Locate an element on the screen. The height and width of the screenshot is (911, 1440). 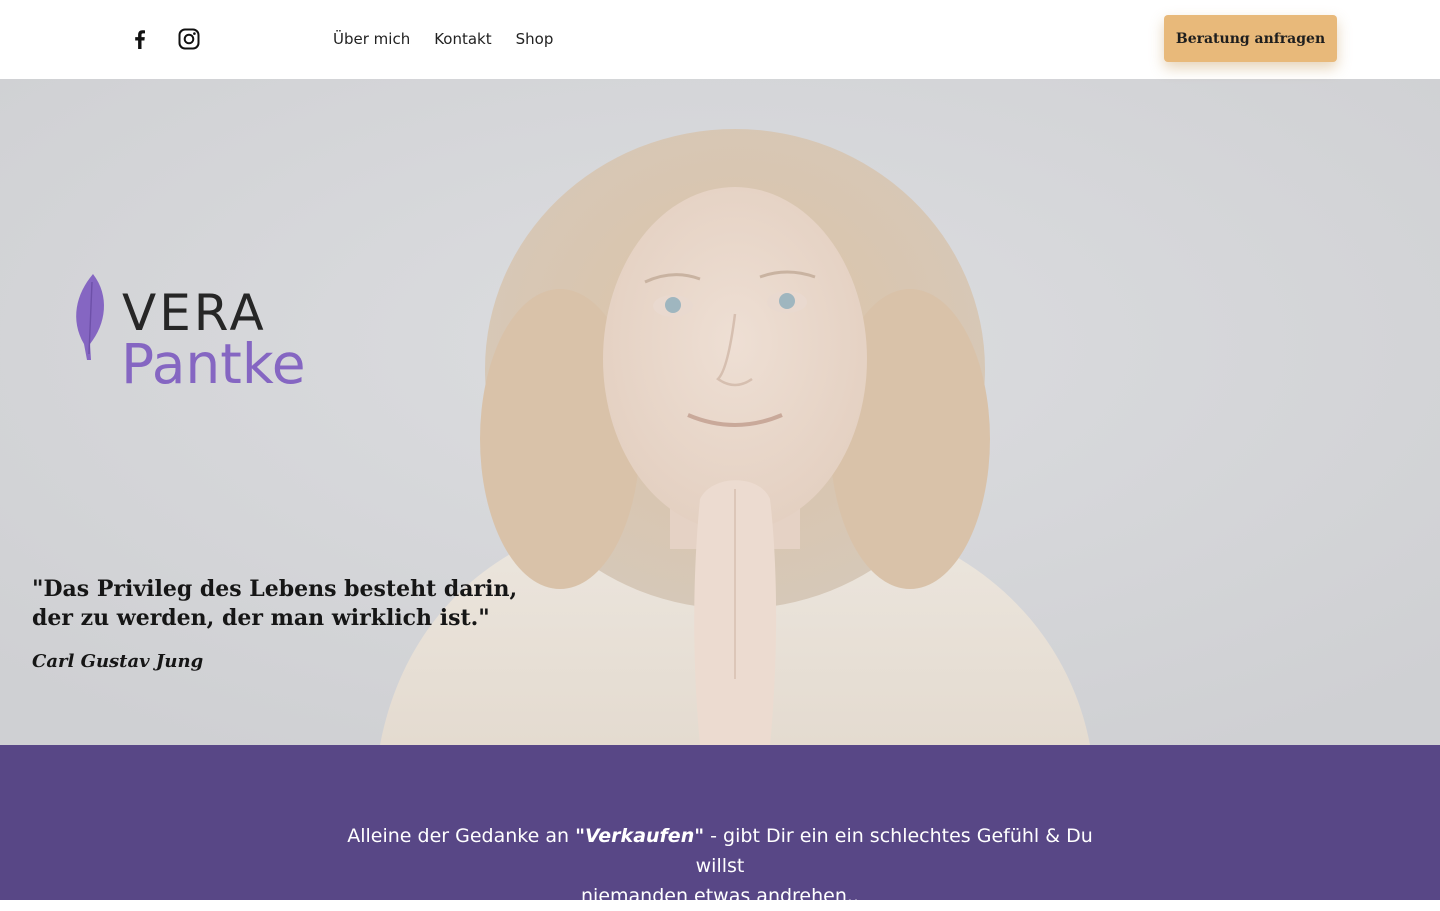
facebook-icon is located at coordinates (140, 39).